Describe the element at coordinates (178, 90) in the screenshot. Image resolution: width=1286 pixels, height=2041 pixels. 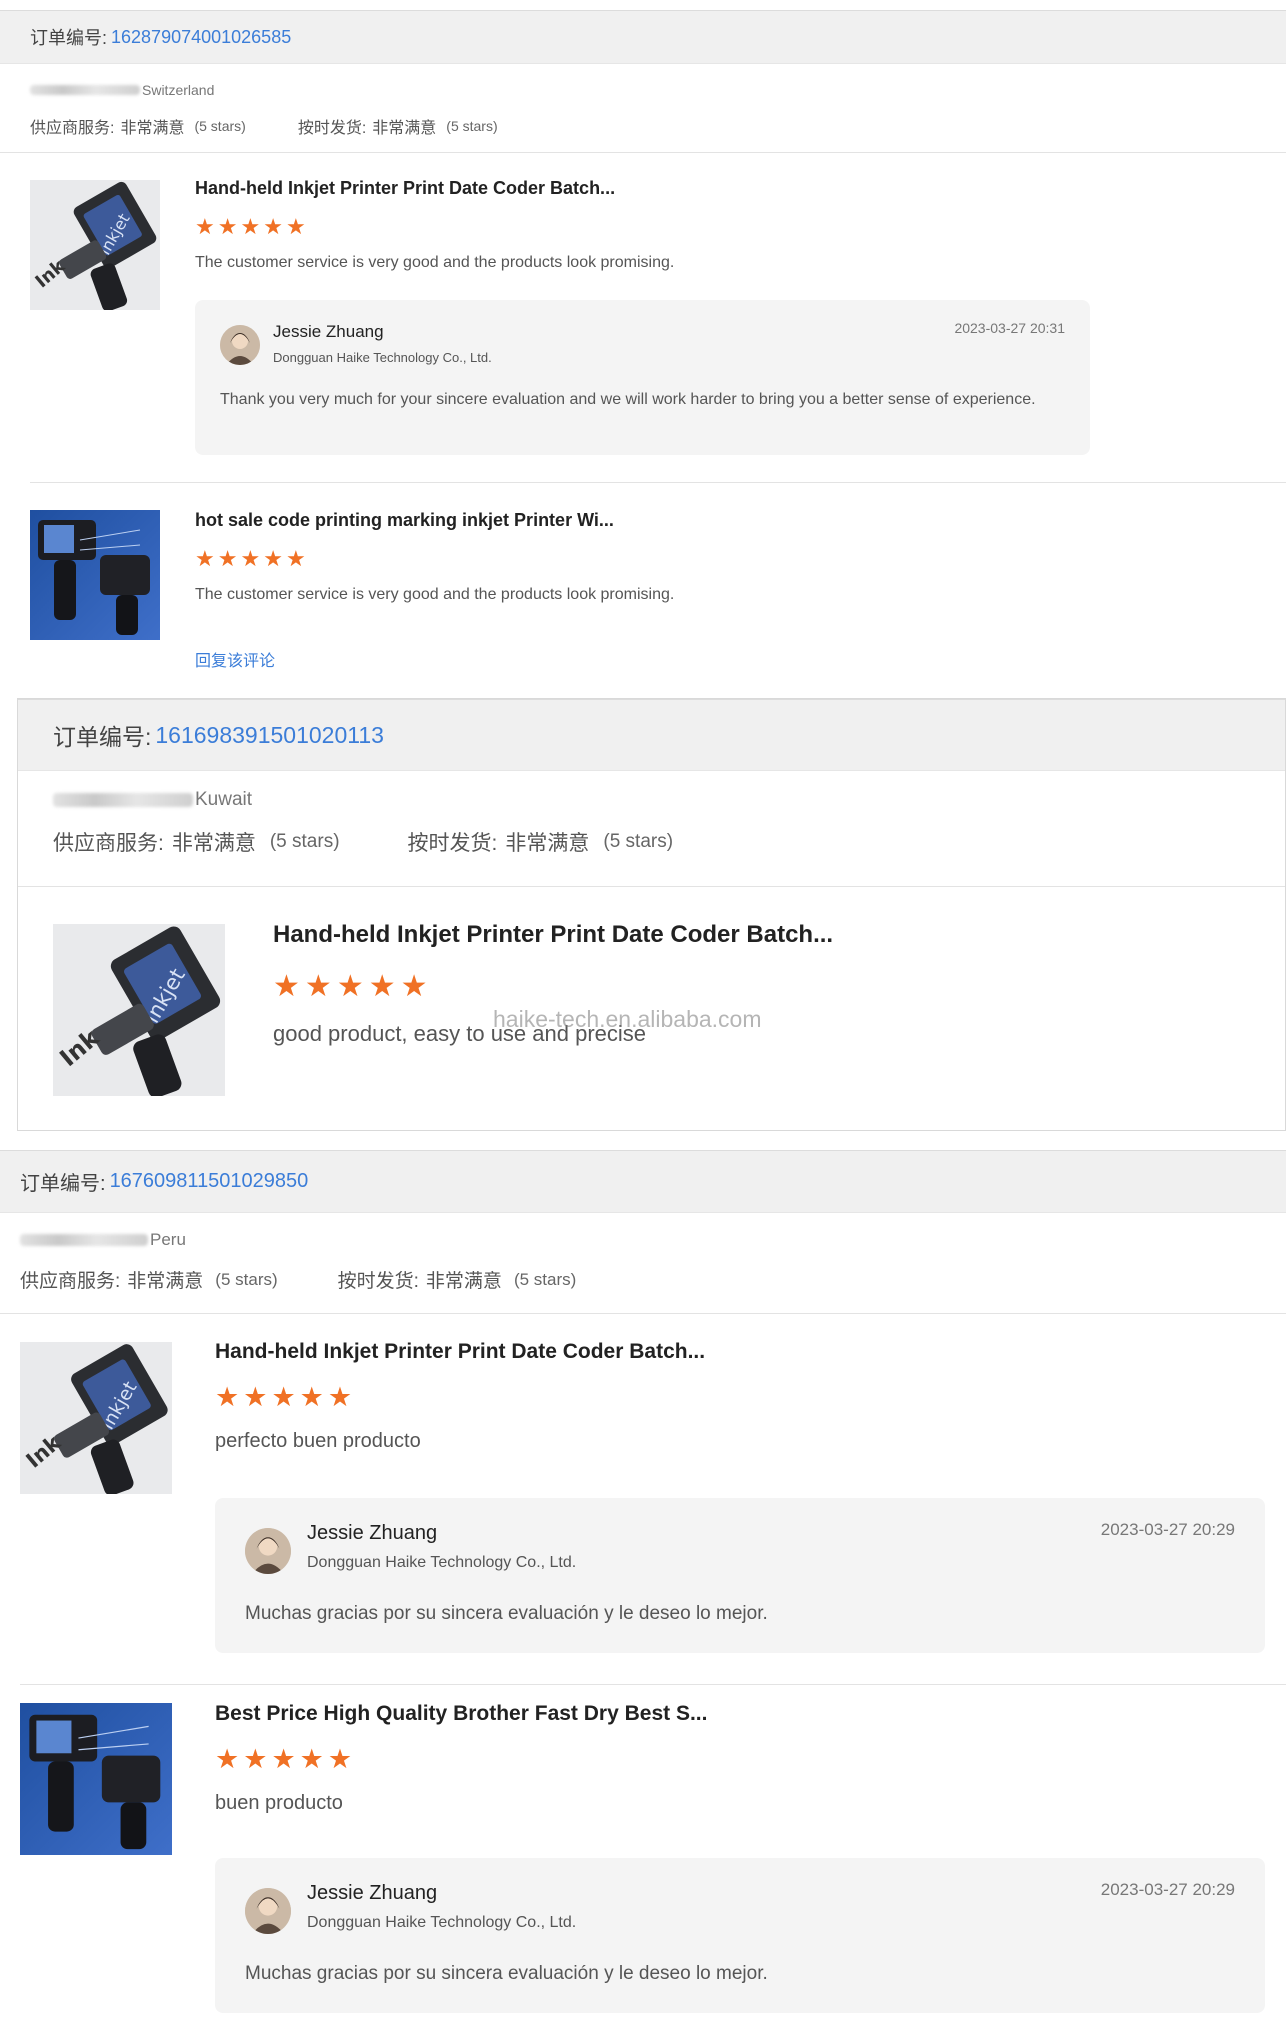
I see `buyer-country: Switzerland` at that location.